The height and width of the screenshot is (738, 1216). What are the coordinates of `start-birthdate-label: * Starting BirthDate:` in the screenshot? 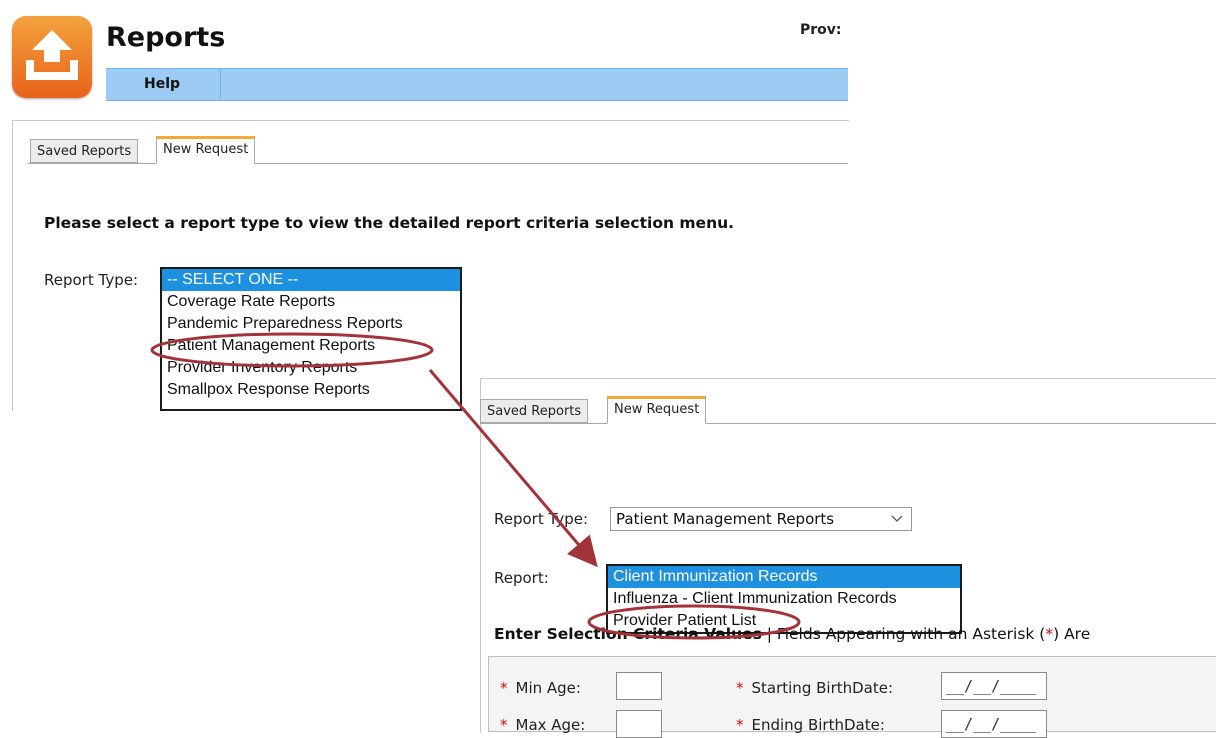 It's located at (815, 688).